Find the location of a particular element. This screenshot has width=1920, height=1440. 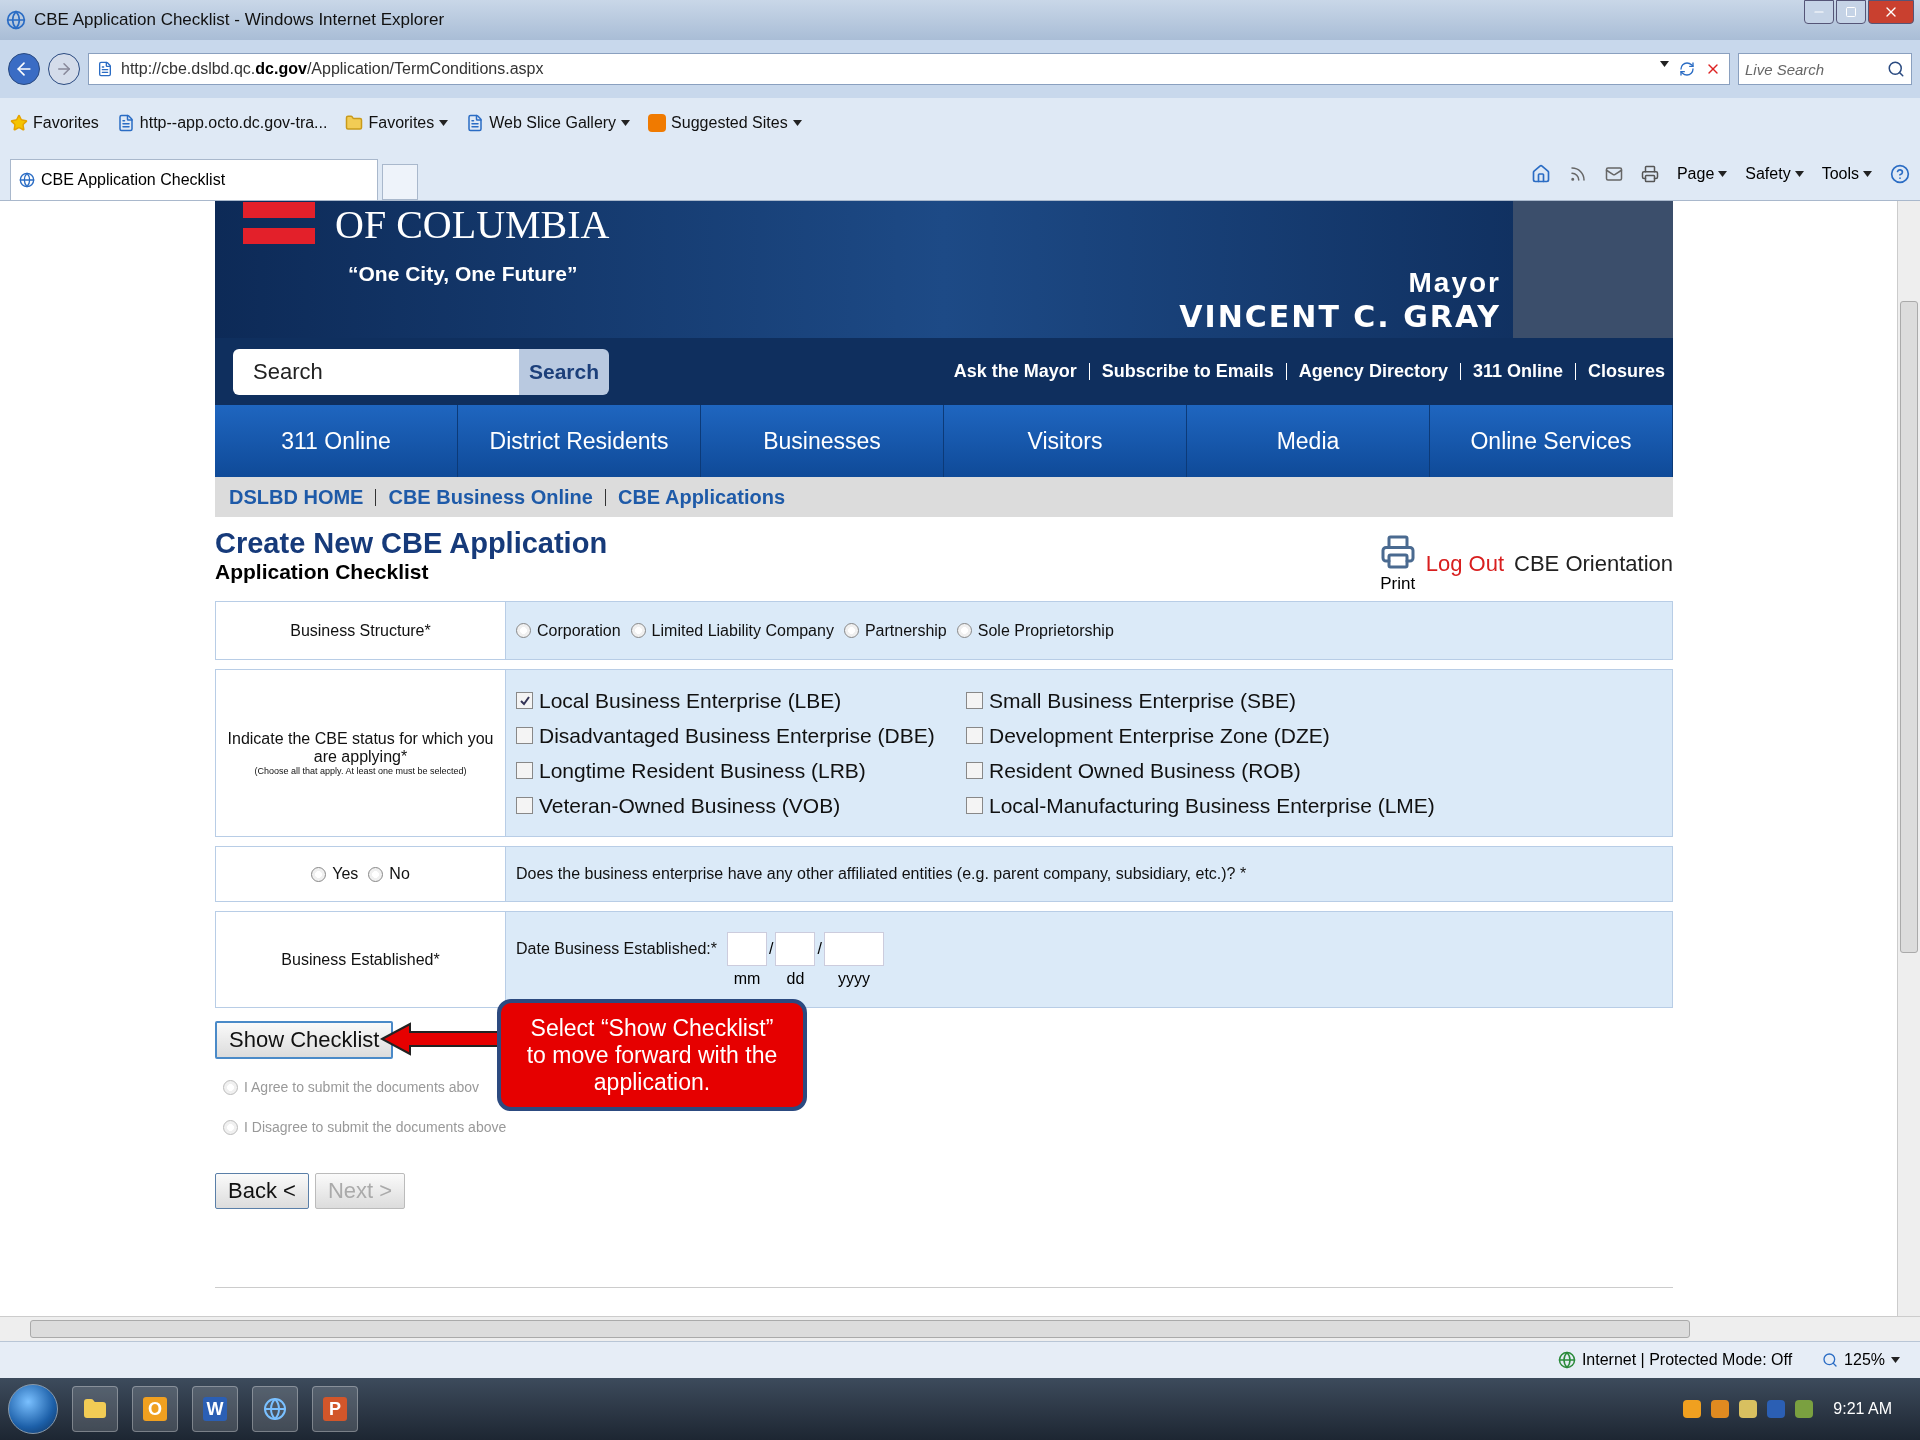

field-label: Business Structure* is located at coordinates (360, 630).